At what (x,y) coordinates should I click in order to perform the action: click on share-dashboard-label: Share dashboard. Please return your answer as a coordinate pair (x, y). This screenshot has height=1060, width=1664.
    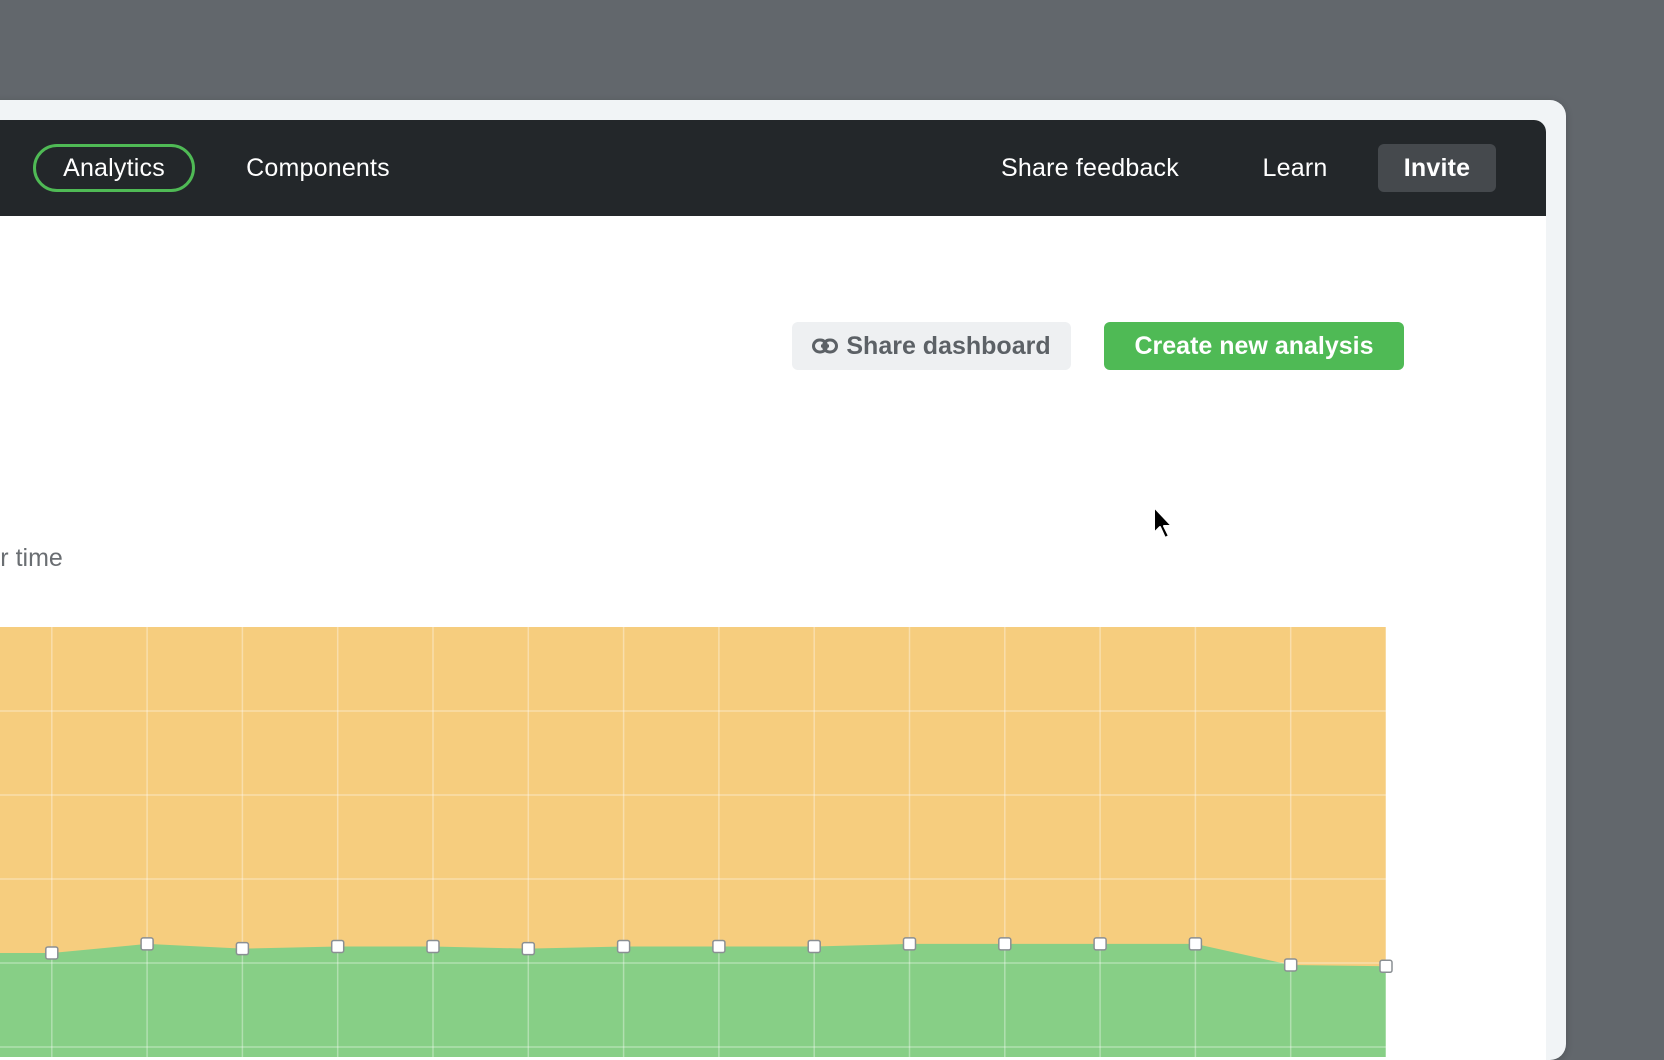
    Looking at the image, I should click on (948, 345).